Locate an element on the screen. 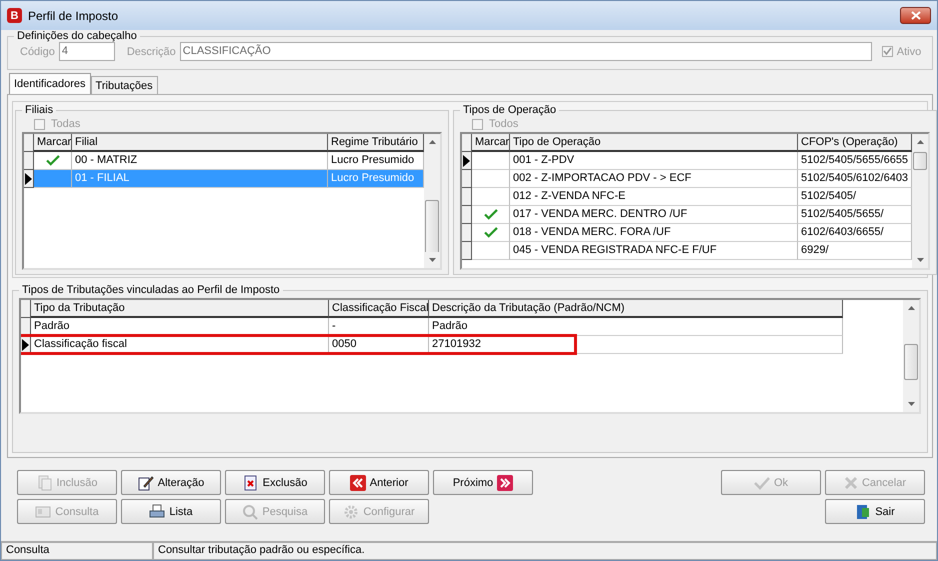  table-row: Classificação fiscal 0050 27101932 is located at coordinates (462, 345).